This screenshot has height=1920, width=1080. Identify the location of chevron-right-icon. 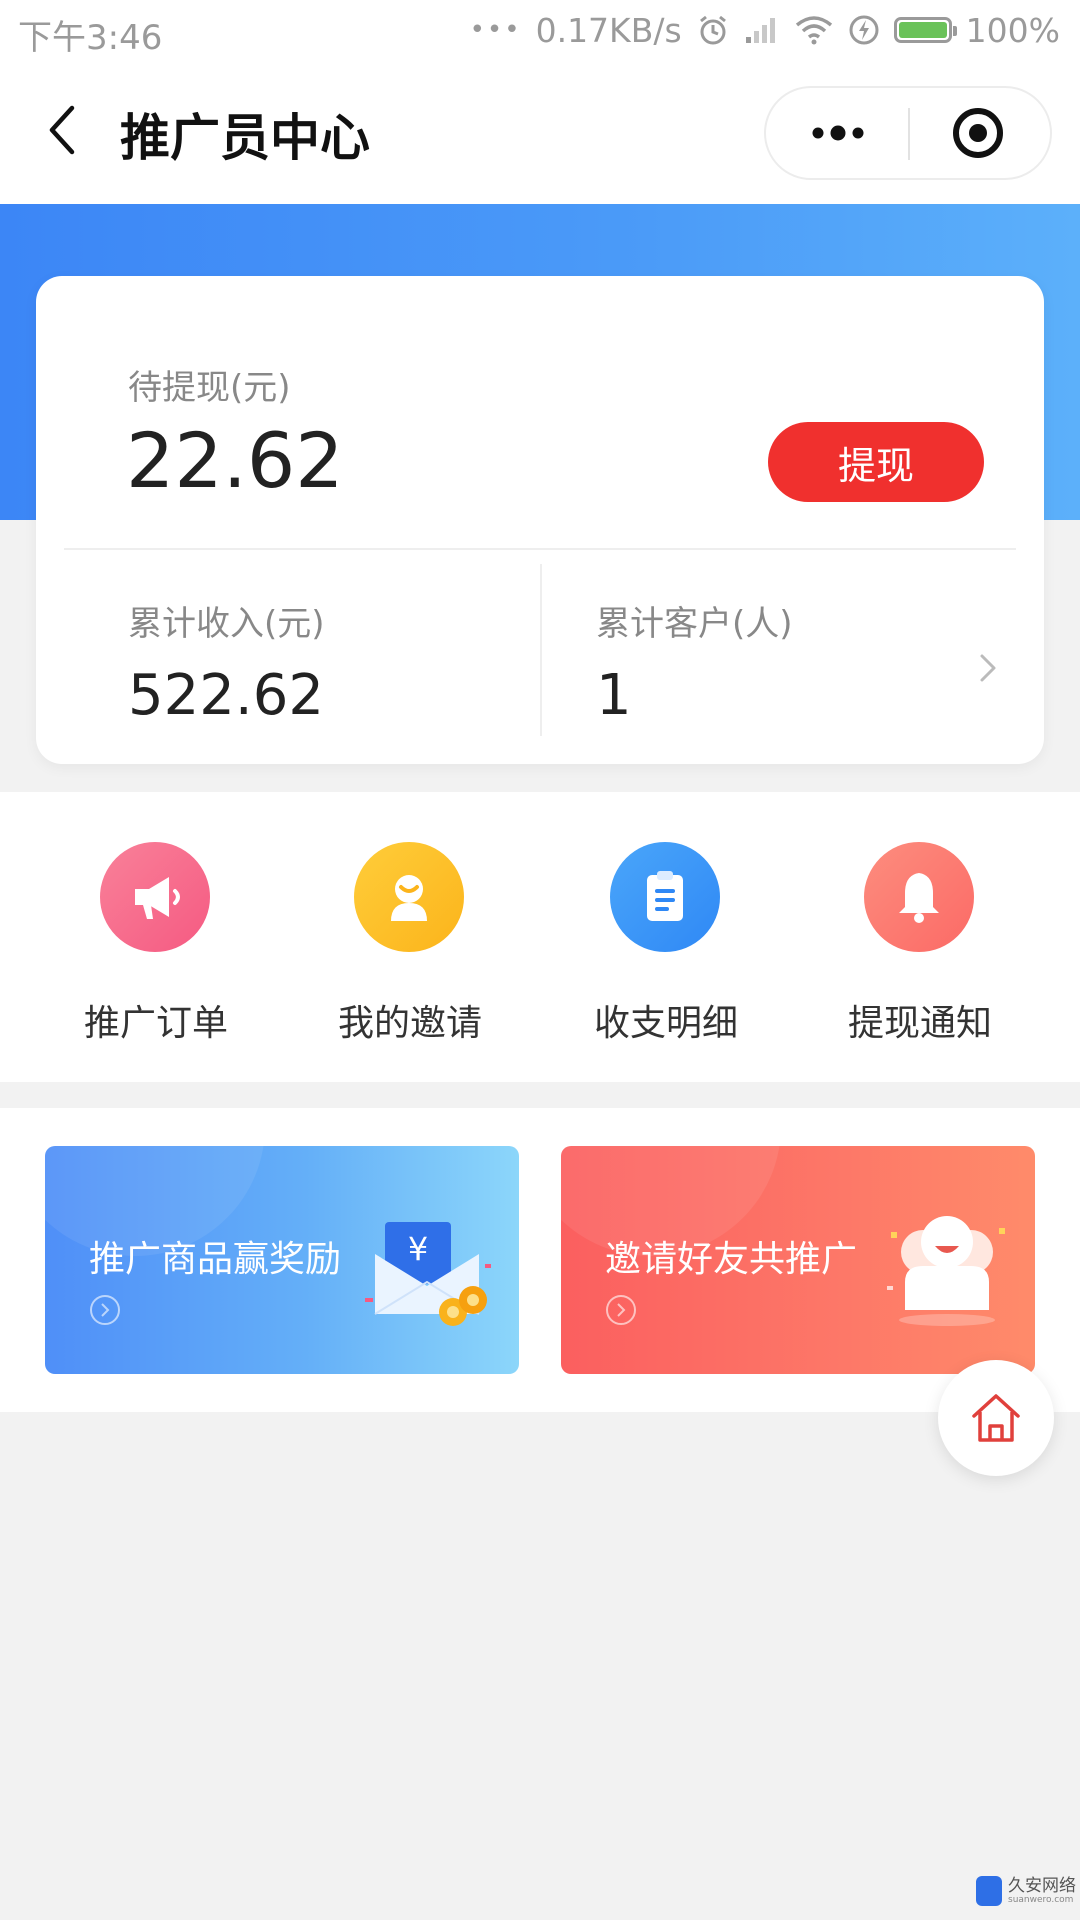
(988, 668).